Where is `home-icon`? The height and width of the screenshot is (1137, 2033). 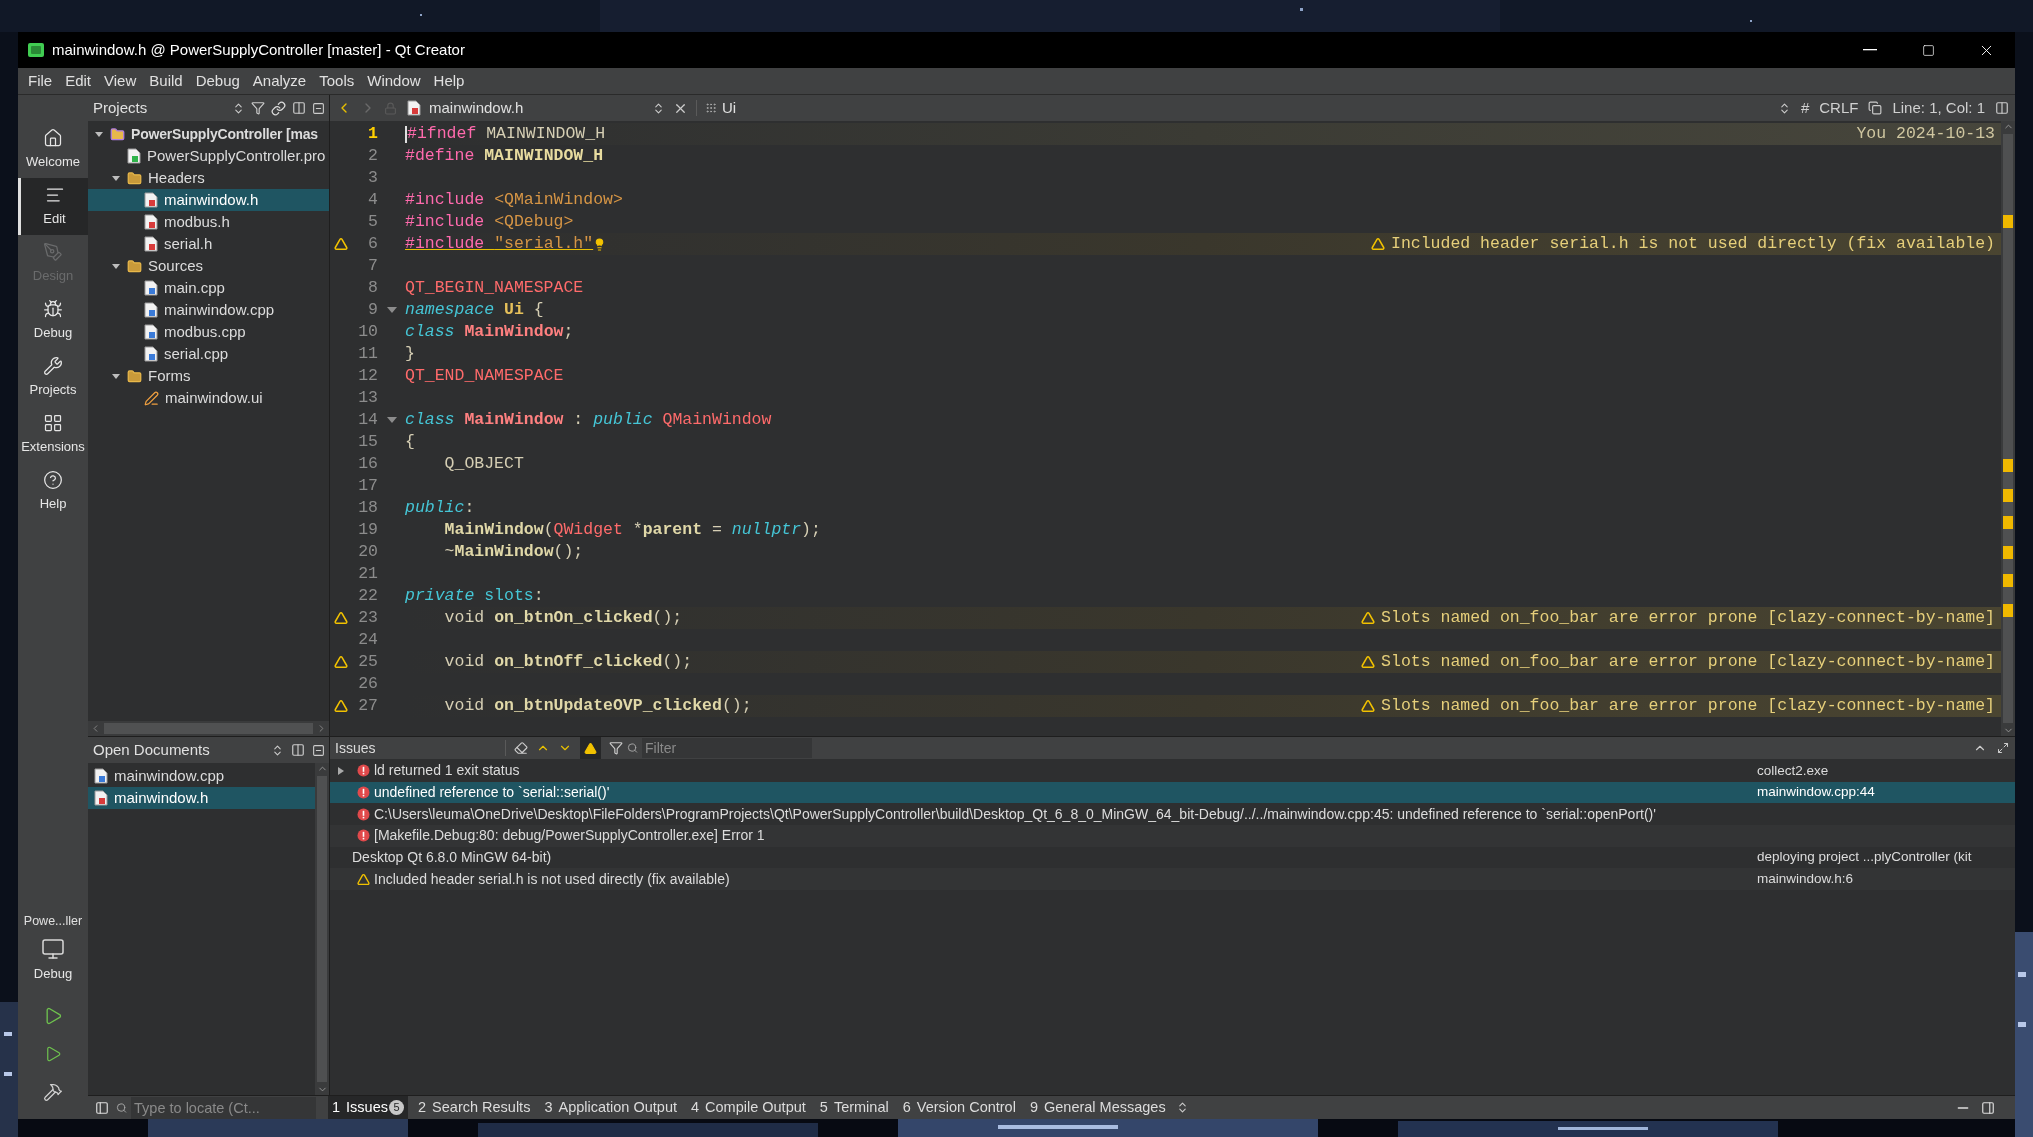
home-icon is located at coordinates (53, 137).